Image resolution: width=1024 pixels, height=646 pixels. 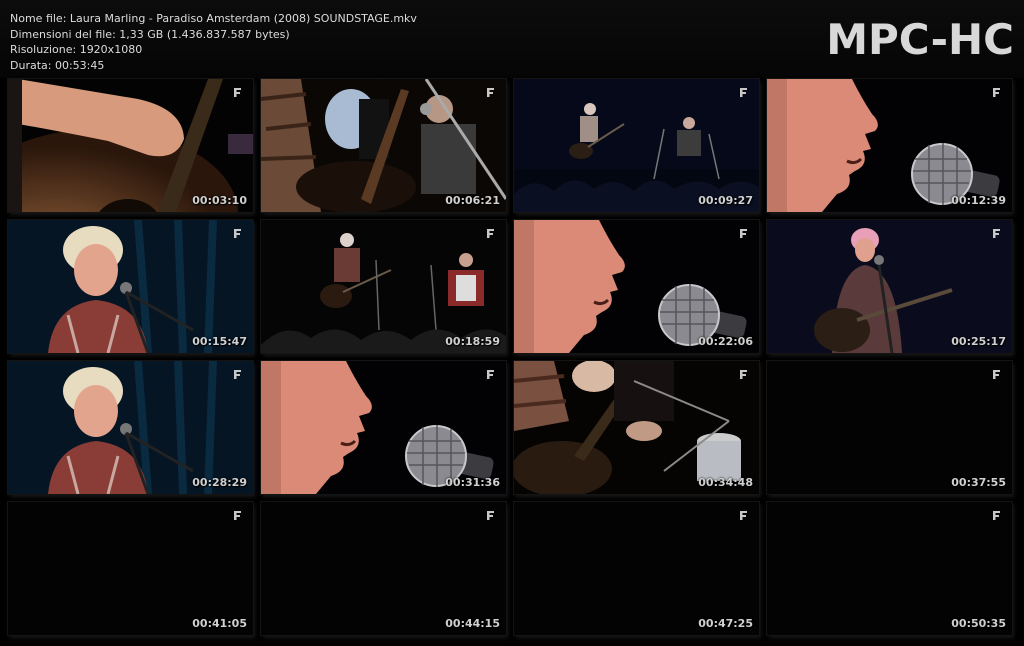 What do you see at coordinates (76, 50) in the screenshot?
I see `resolution-line: Risoluzione: 1920x1080` at bounding box center [76, 50].